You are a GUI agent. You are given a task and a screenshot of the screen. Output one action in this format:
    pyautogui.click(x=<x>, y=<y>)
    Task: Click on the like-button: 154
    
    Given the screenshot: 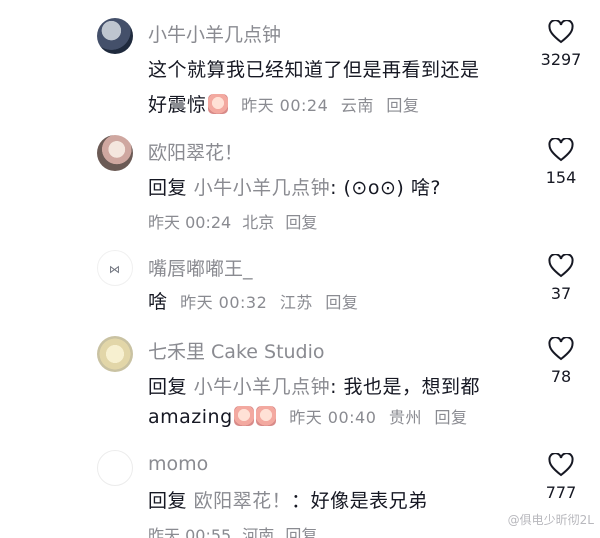 What is the action you would take?
    pyautogui.click(x=561, y=162)
    